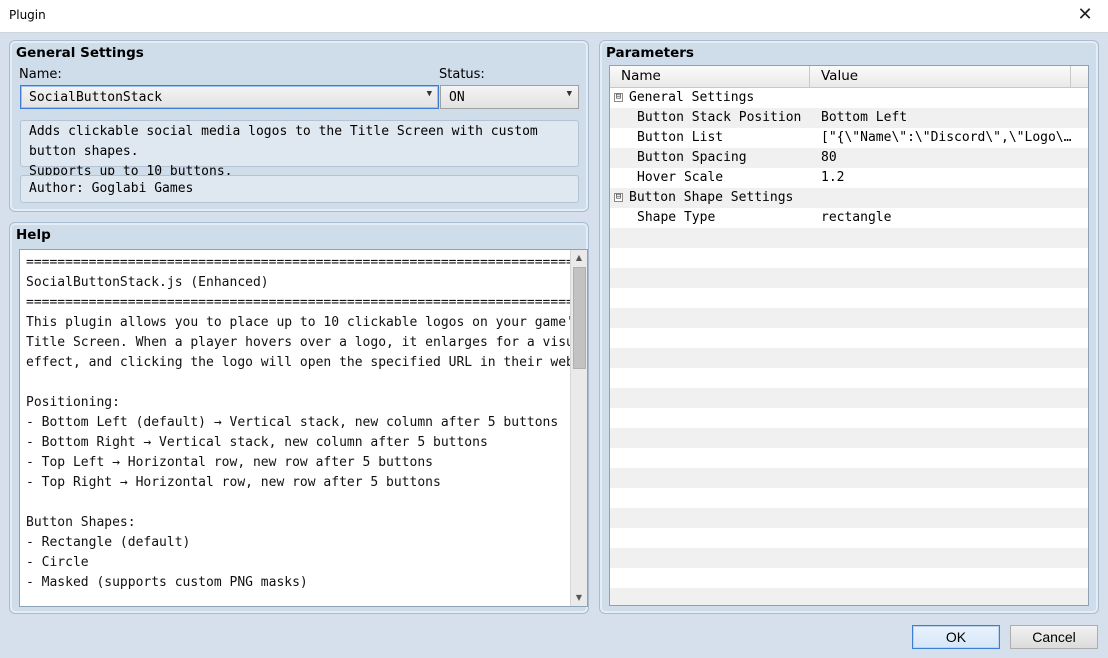 This screenshot has height=658, width=1108. Describe the element at coordinates (229, 97) in the screenshot. I see `plugin-name-select: SocialButtonStack ▼` at that location.